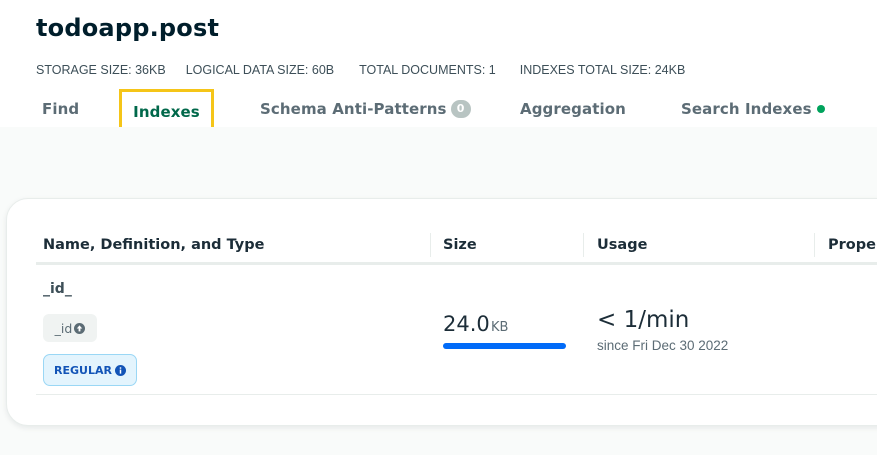  I want to click on storage-size-stat: STORAGE SIZE: 36KB, so click(101, 70).